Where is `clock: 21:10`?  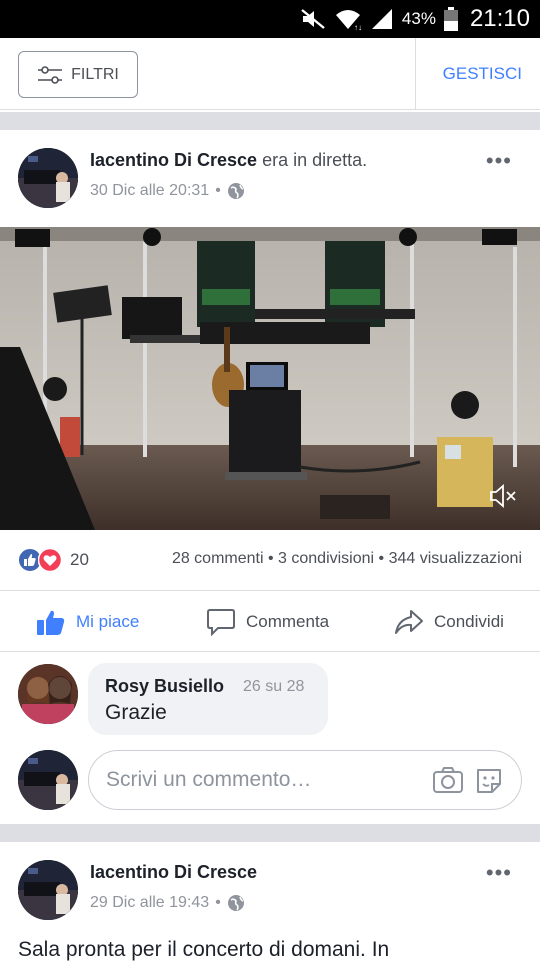 clock: 21:10 is located at coordinates (499, 18).